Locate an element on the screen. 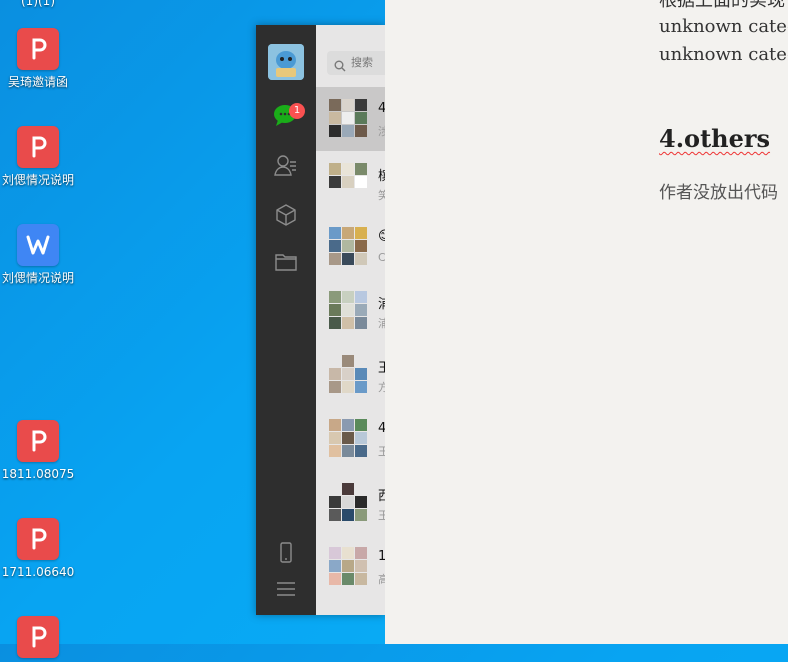 The height and width of the screenshot is (662, 788). search-placeholder: 搜索 is located at coordinates (362, 62).